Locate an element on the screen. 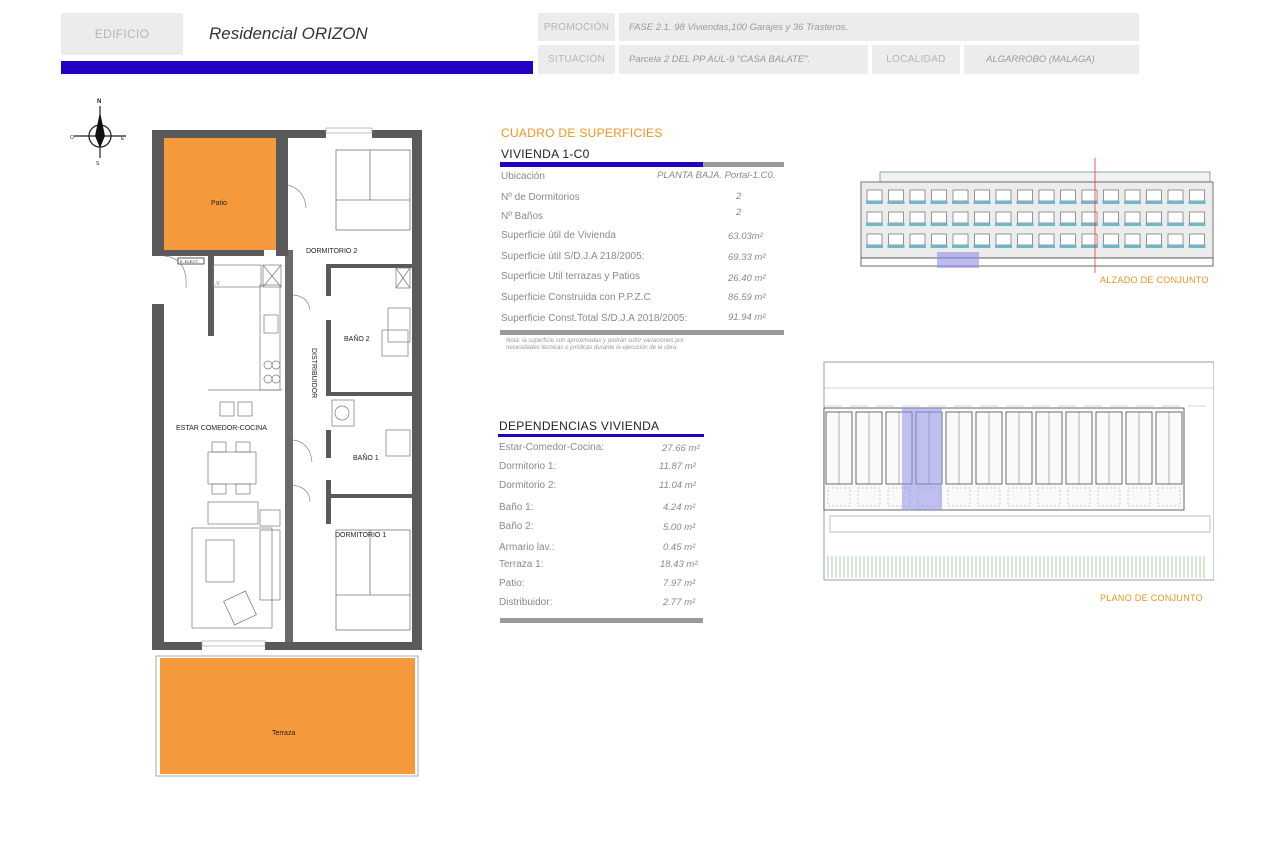 The width and height of the screenshot is (1264, 842). room-dormitorio-1: DORMITORIO 1 is located at coordinates (360, 535).